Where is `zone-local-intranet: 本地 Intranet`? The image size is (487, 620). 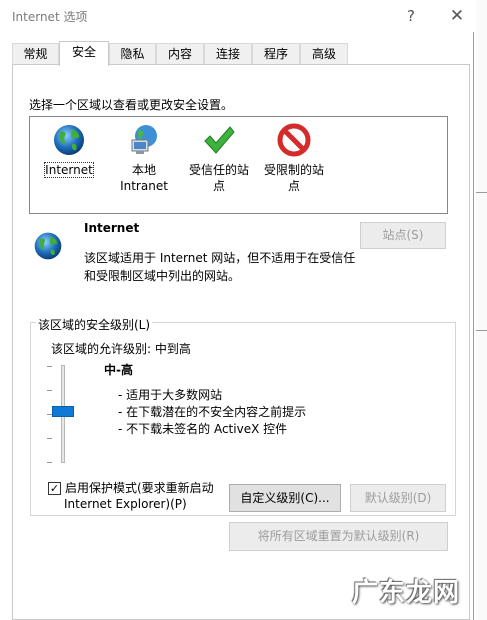 zone-local-intranet: 本地 Intranet is located at coordinates (144, 158).